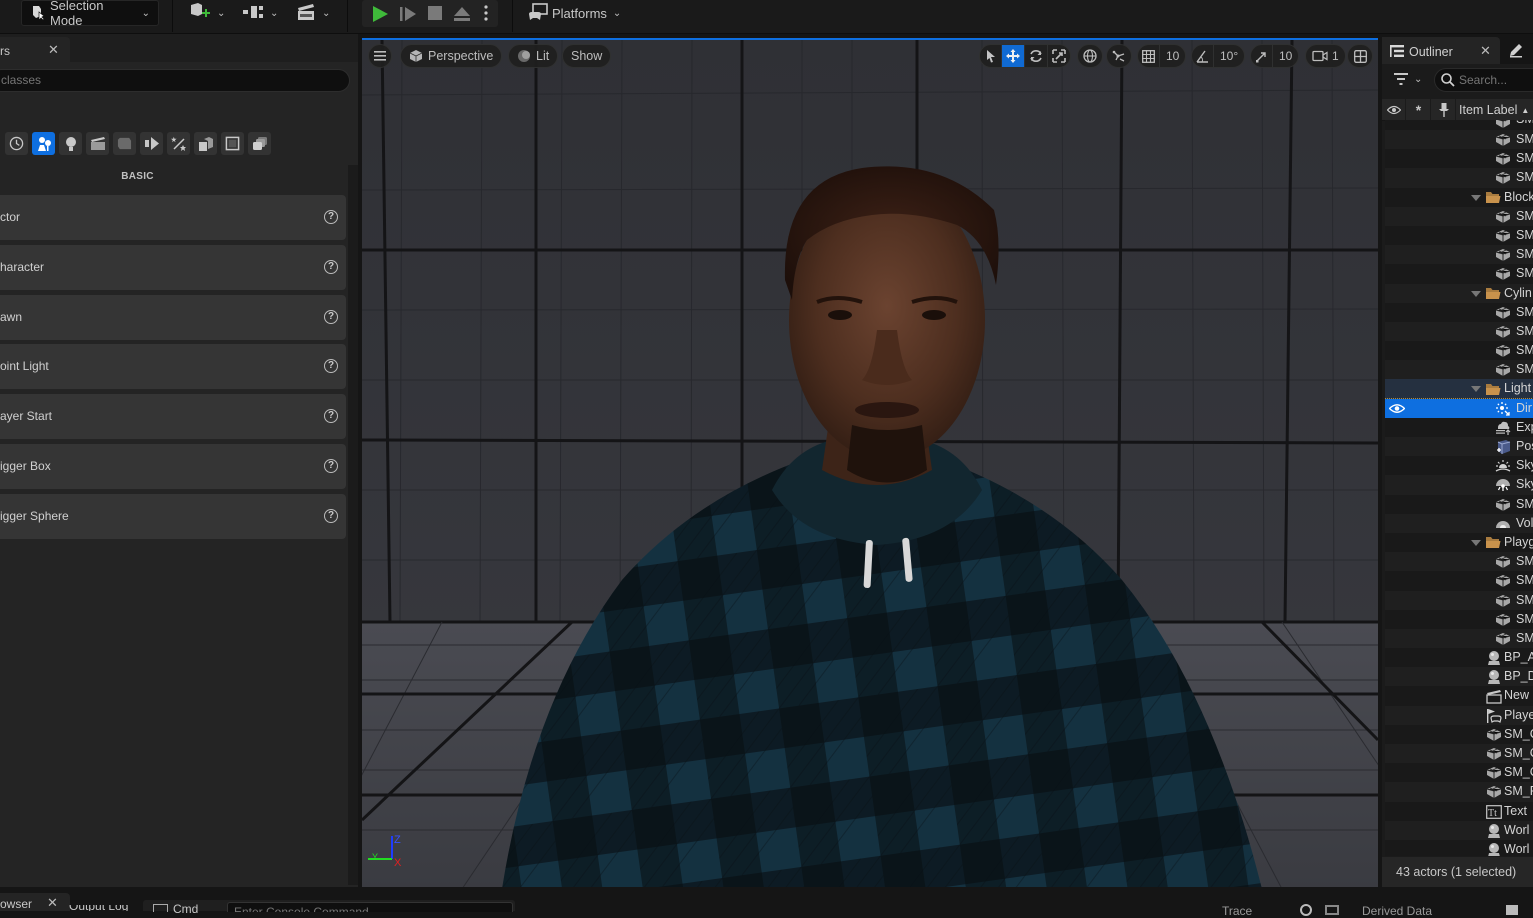 Image resolution: width=1533 pixels, height=918 pixels. Describe the element at coordinates (1306, 910) in the screenshot. I see `record-icon` at that location.